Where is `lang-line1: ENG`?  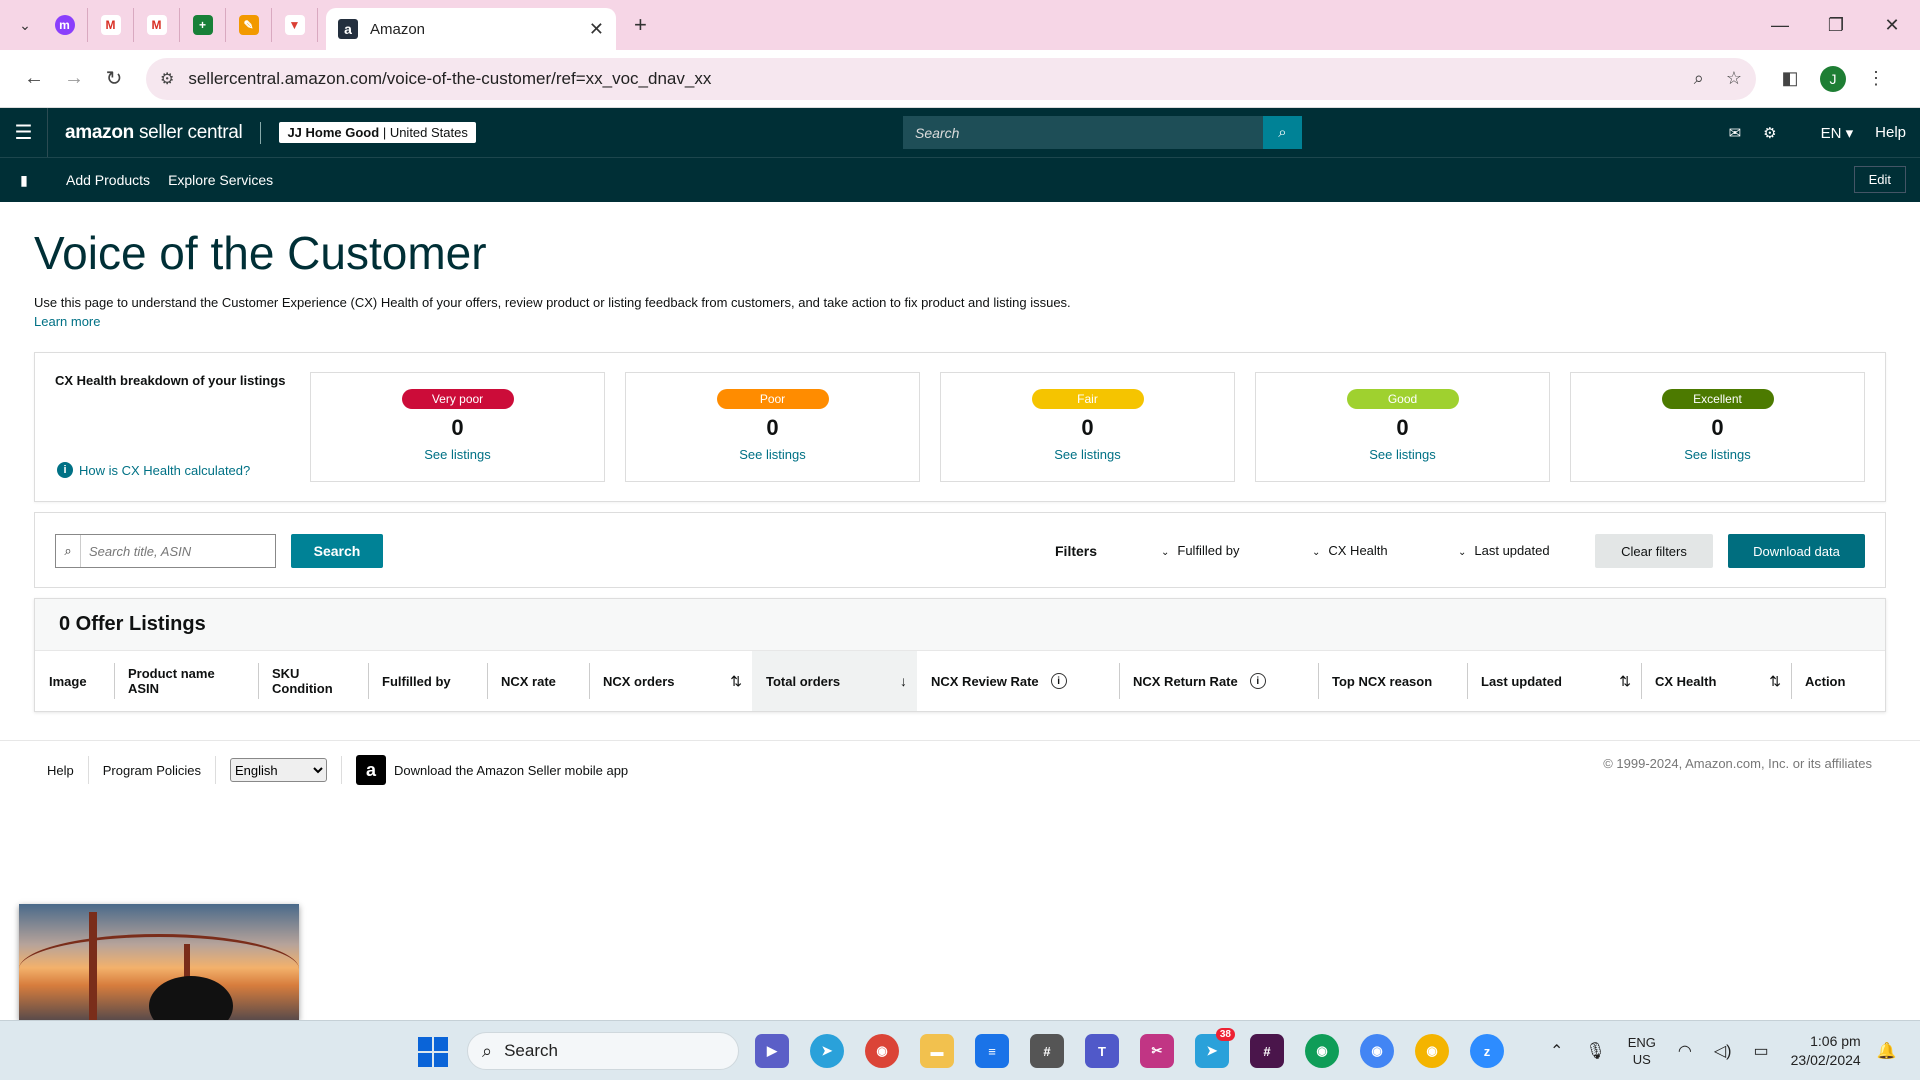
lang-line1: ENG is located at coordinates (1641, 1042).